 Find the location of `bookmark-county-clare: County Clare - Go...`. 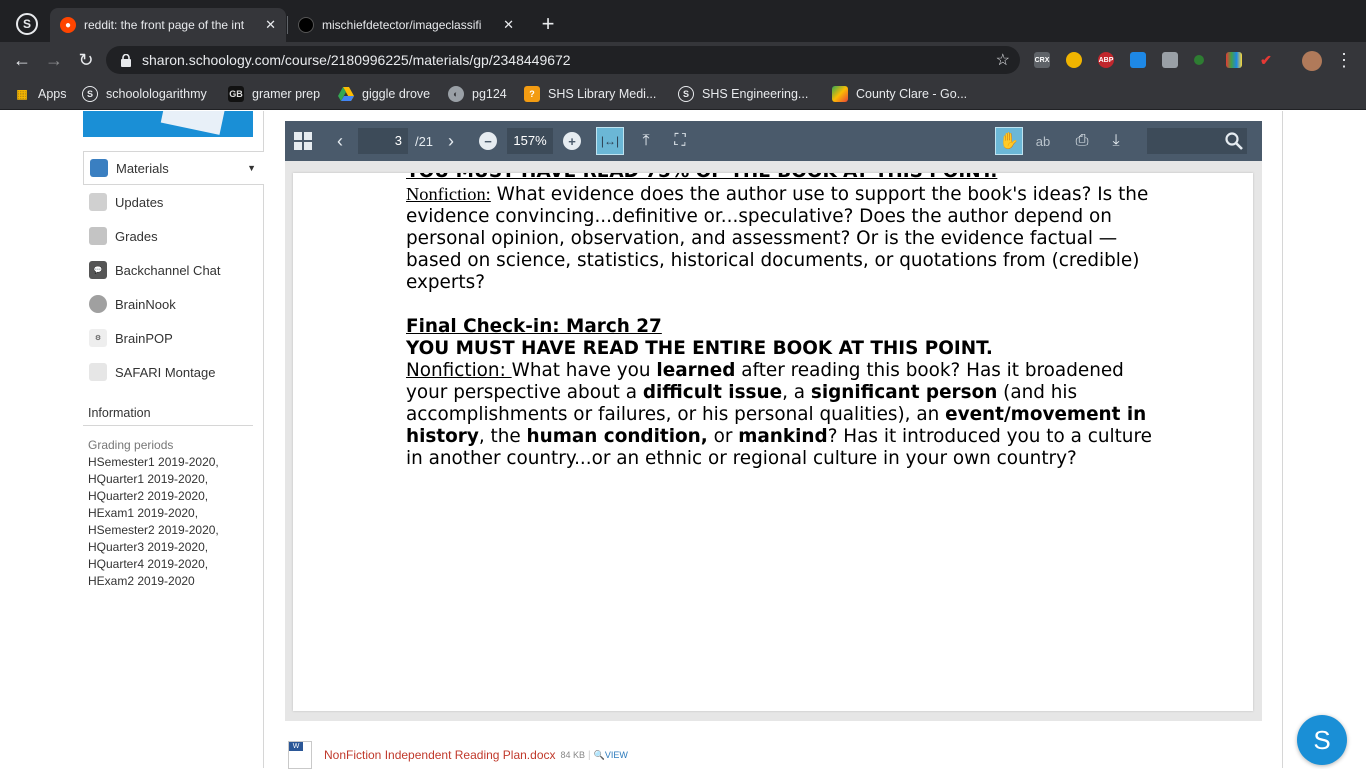

bookmark-county-clare: County Clare - Go... is located at coordinates (899, 94).